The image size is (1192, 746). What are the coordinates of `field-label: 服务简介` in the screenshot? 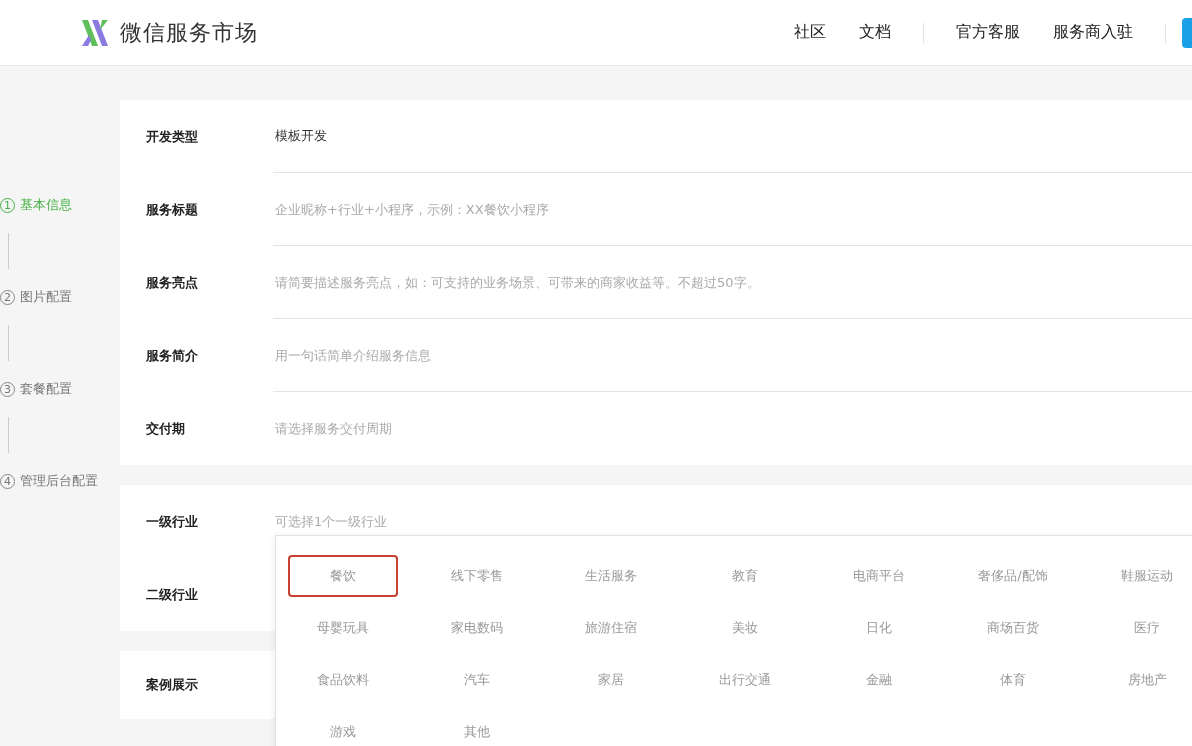 It's located at (172, 355).